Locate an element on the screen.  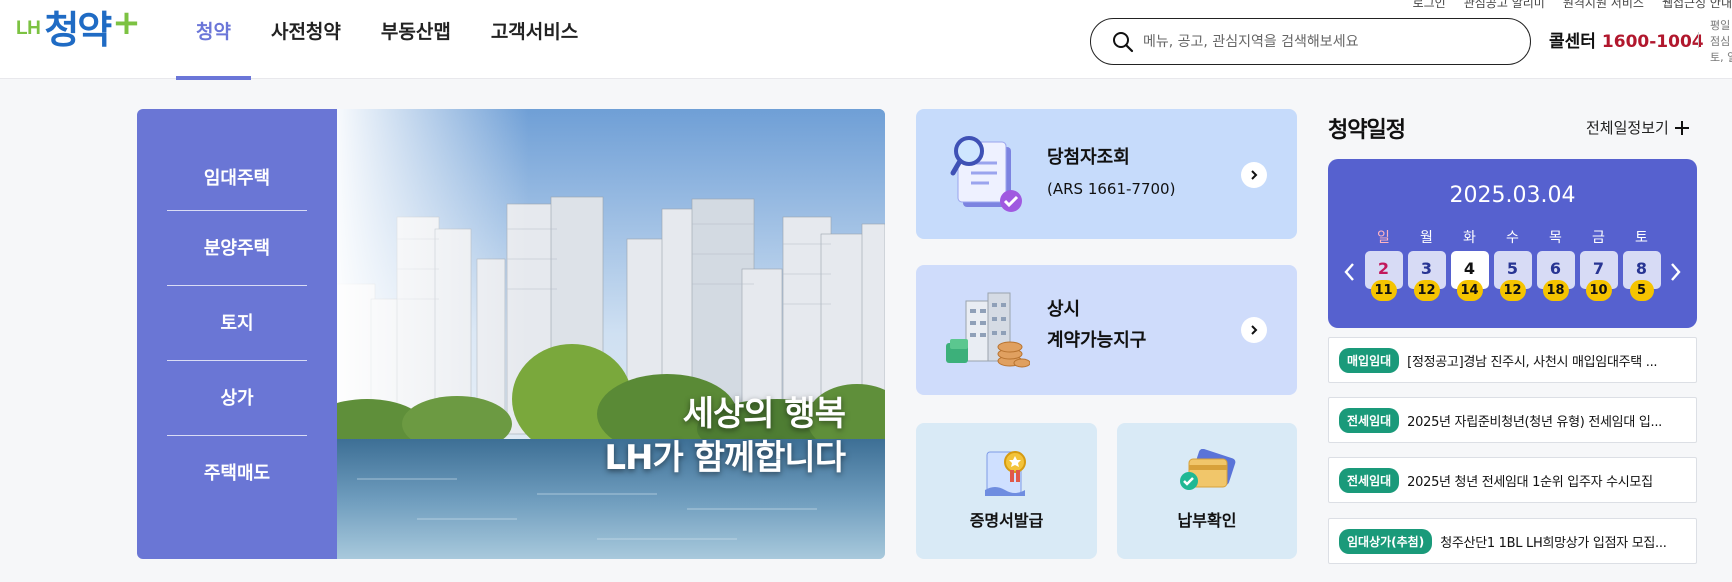
day-of-week: 수 is located at coordinates (1512, 238).